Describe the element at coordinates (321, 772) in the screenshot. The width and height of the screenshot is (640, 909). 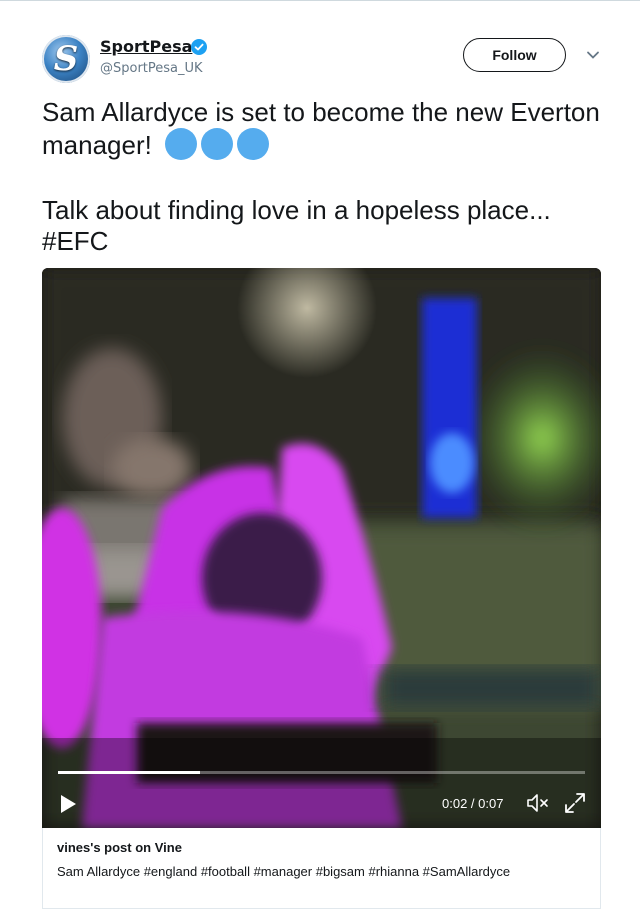
I see `video-progress-bar` at that location.